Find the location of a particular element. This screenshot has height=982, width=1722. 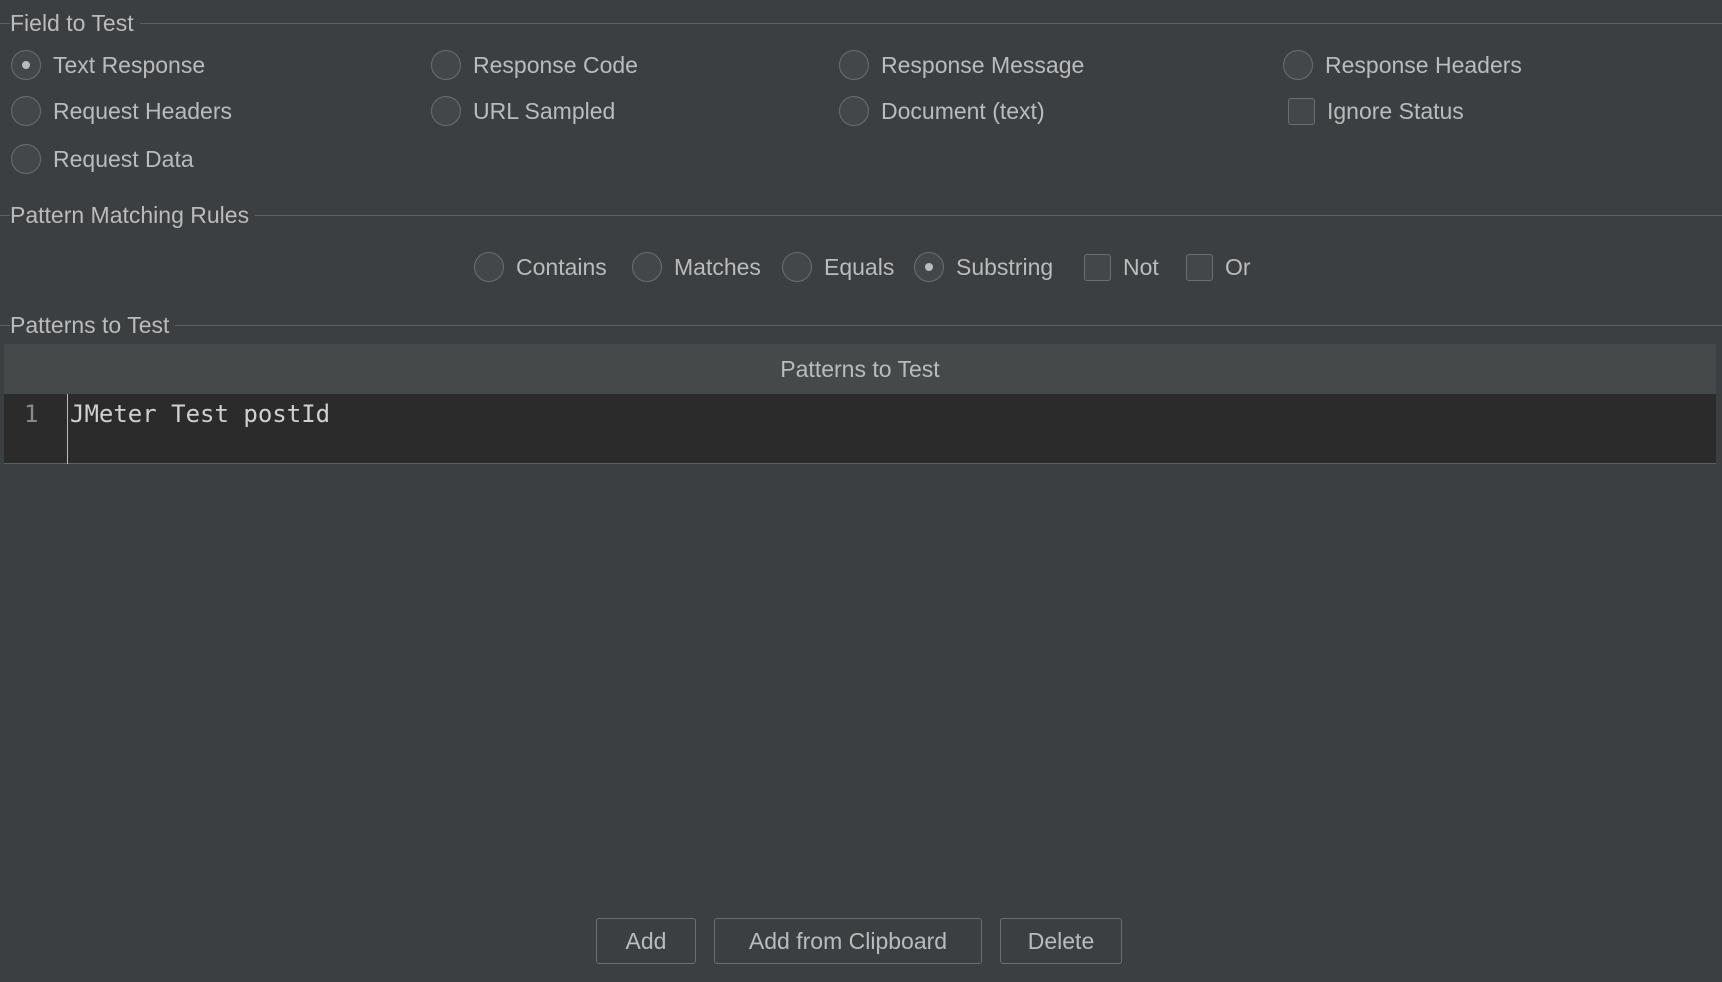

radio-contains: Contains is located at coordinates (540, 267).